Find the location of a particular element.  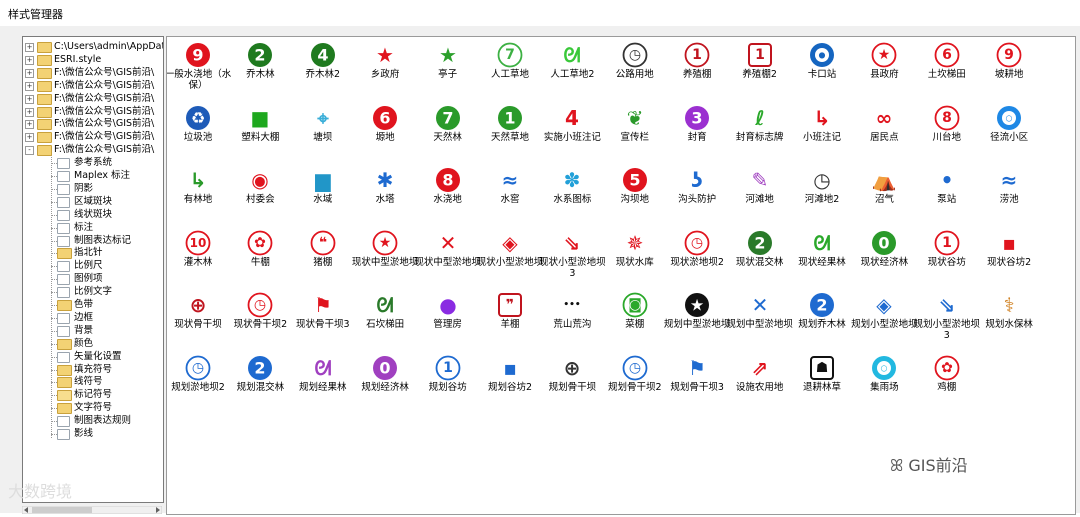

symbol-item: 1 养殖棚2 is located at coordinates (760, 68).